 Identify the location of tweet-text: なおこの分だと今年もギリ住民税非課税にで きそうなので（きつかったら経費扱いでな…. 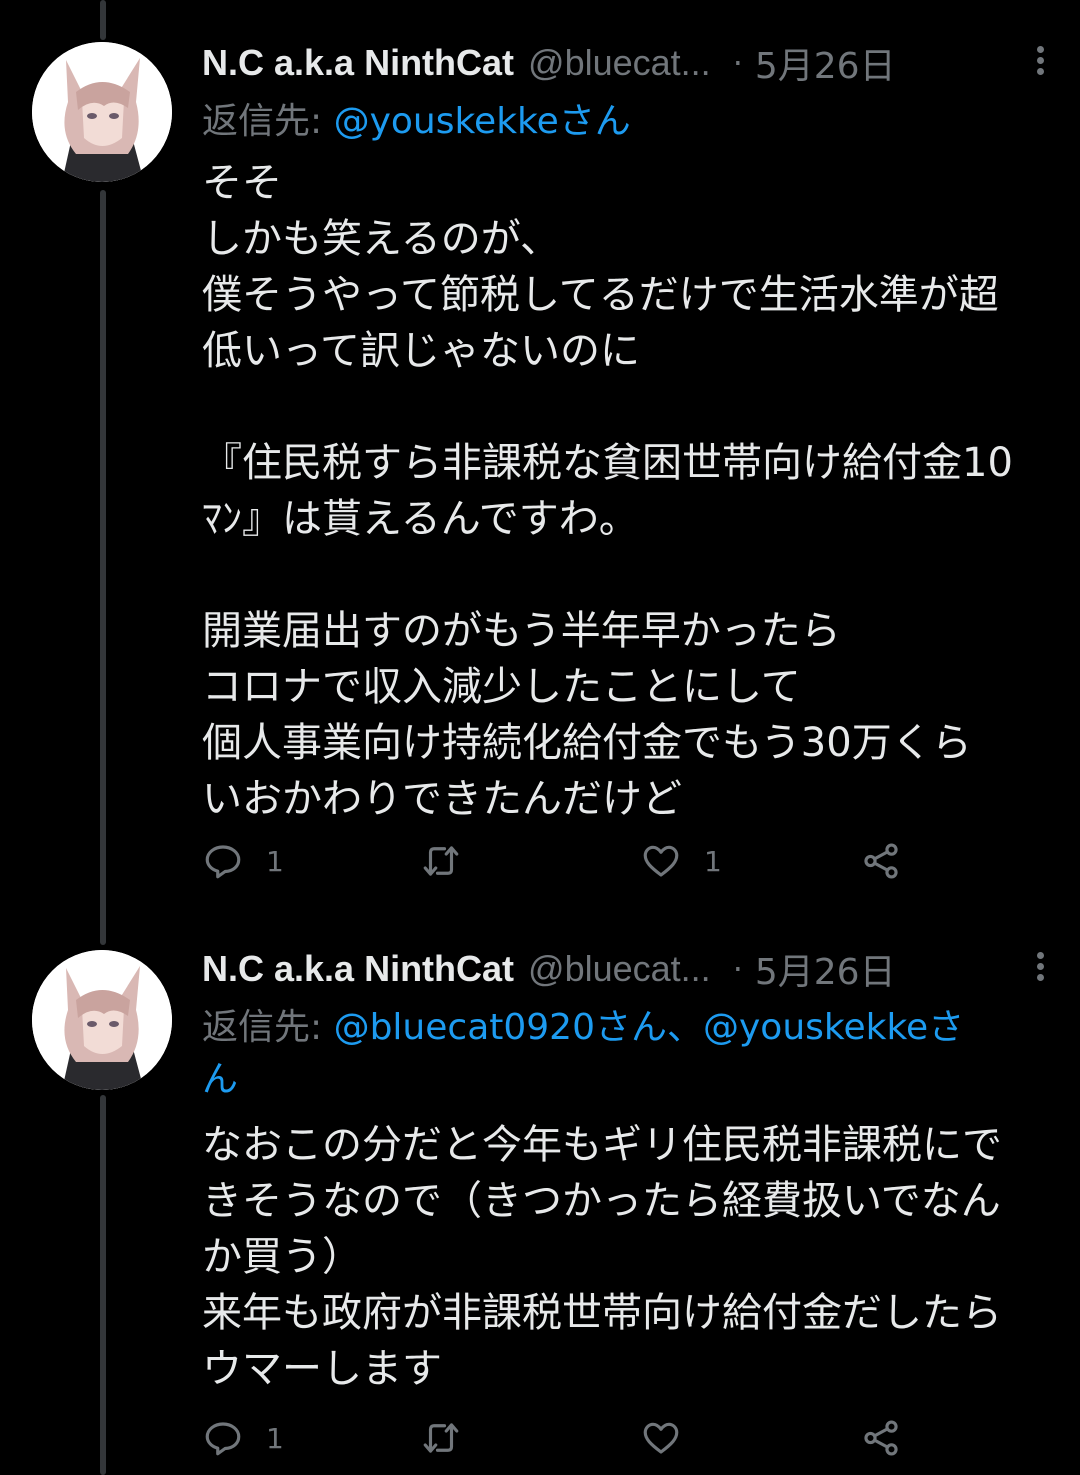
(624, 1257).